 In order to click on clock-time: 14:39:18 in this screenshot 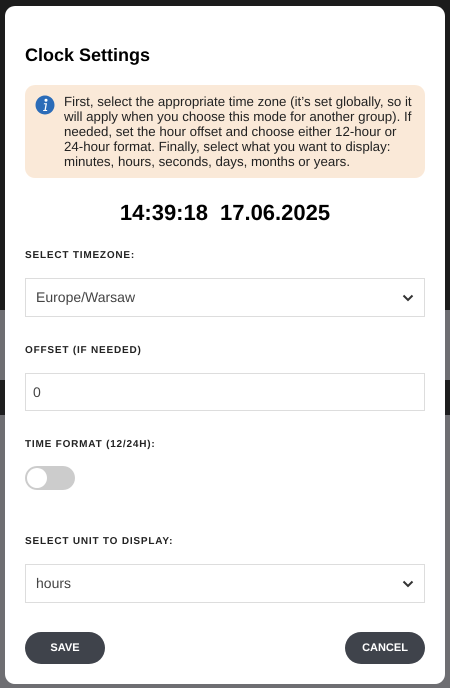, I will do `click(164, 213)`.